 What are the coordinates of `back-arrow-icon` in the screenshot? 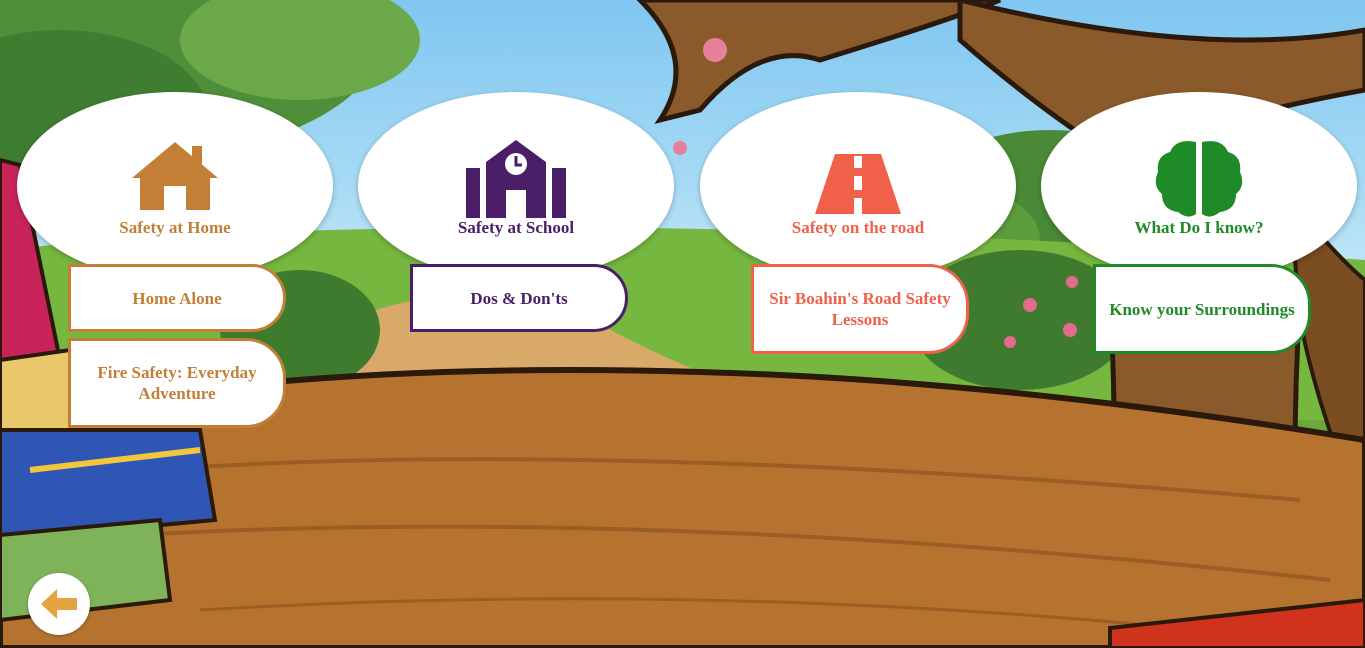 It's located at (59, 604).